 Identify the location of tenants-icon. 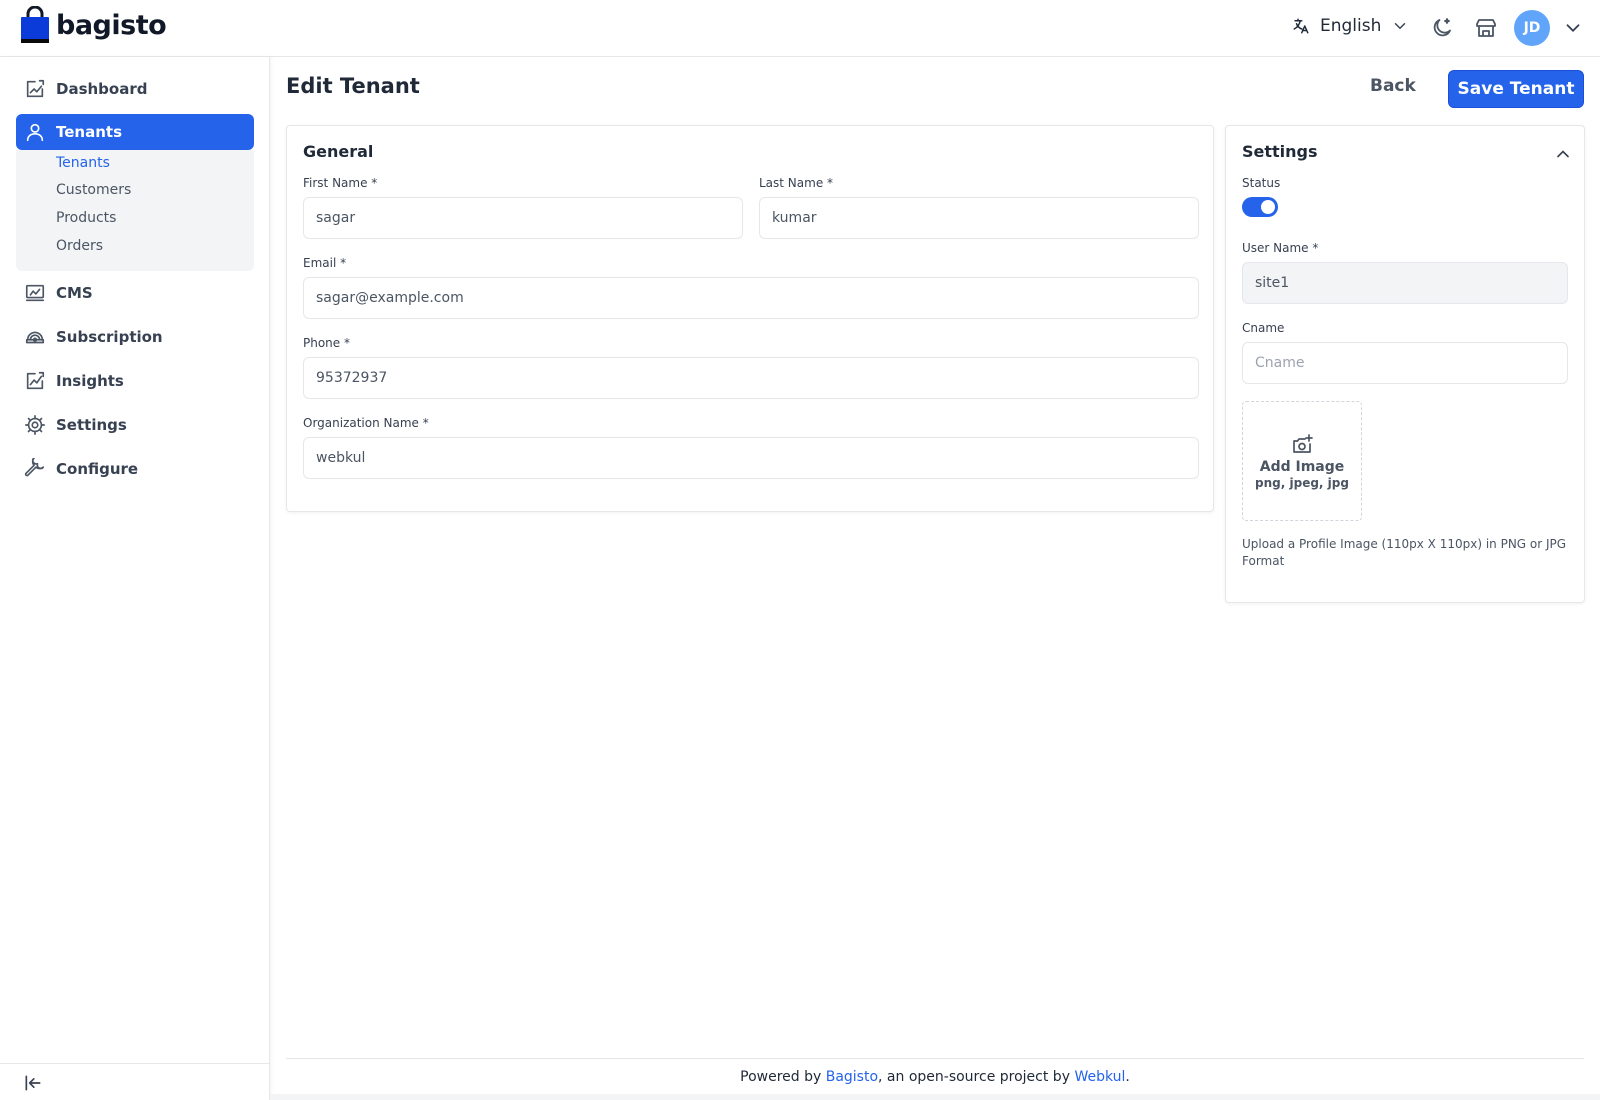
(35, 132).